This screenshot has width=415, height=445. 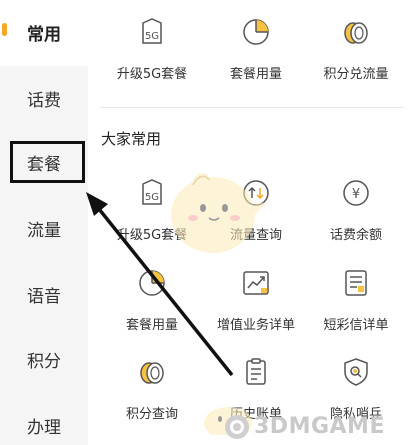 What do you see at coordinates (160, 284) in the screenshot?
I see `annotation-arrow` at bounding box center [160, 284].